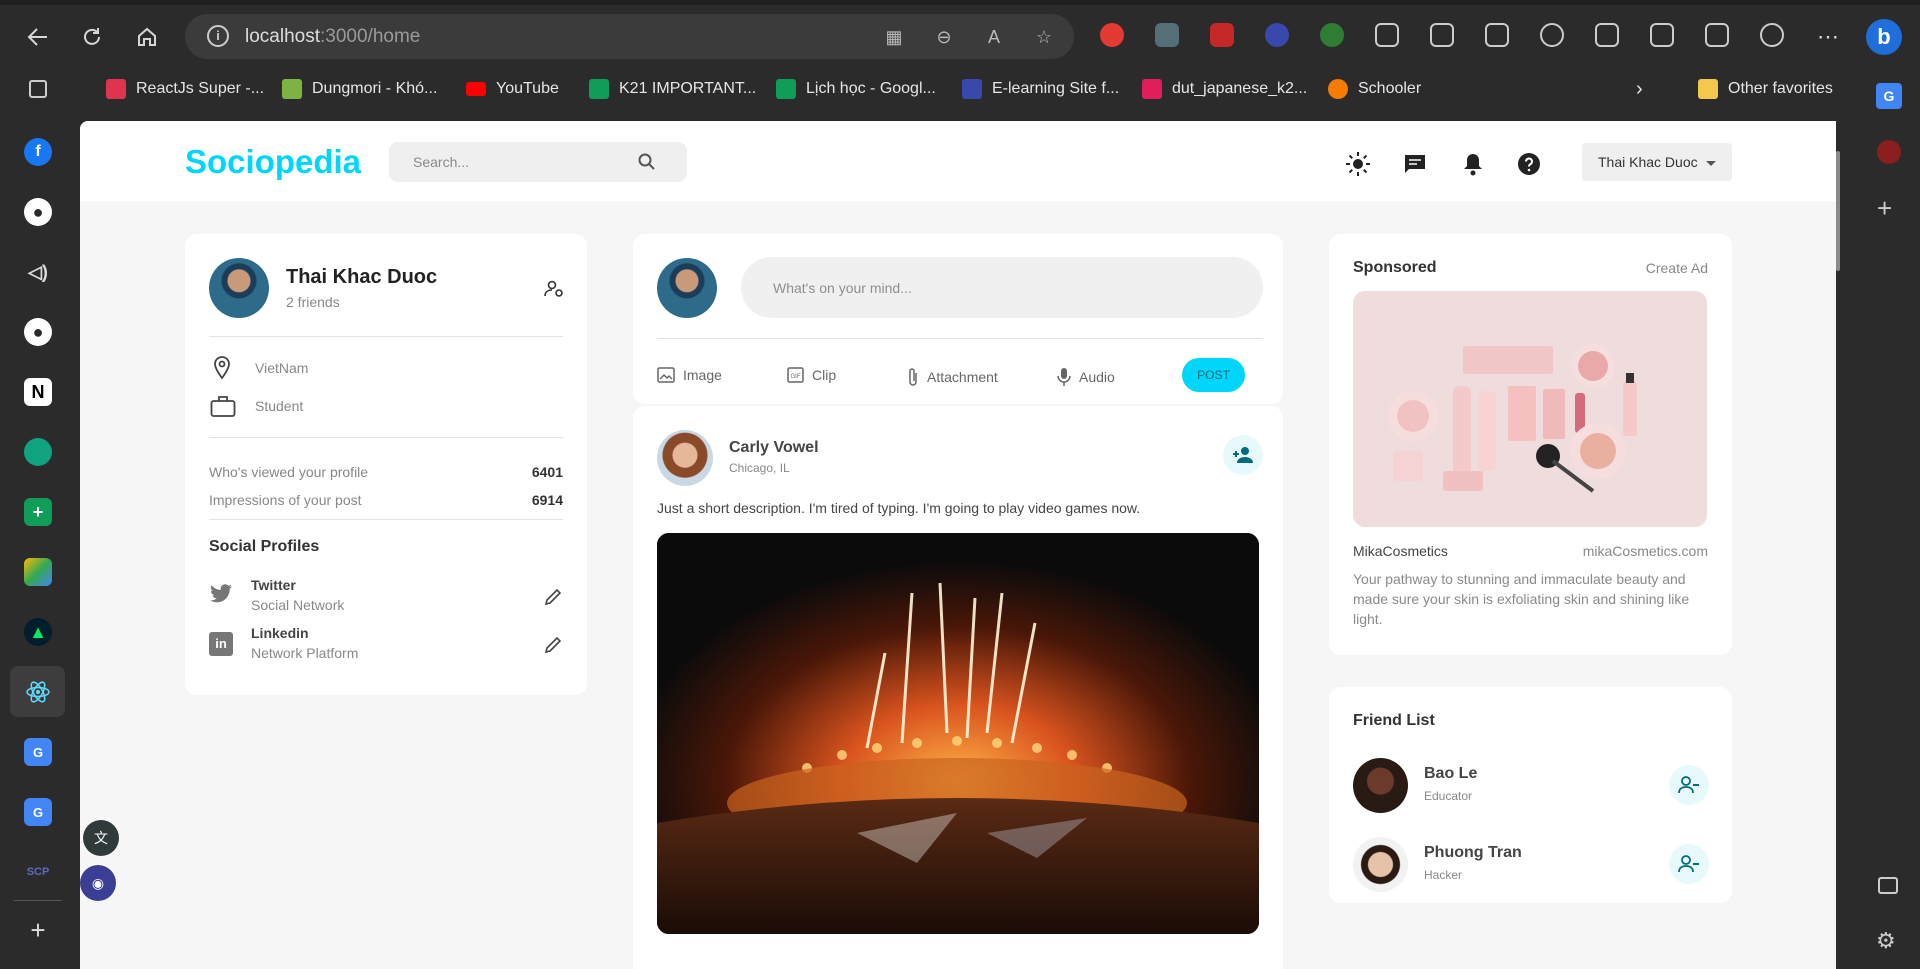  What do you see at coordinates (38, 512) in the screenshot?
I see `sheets-icon: +` at bounding box center [38, 512].